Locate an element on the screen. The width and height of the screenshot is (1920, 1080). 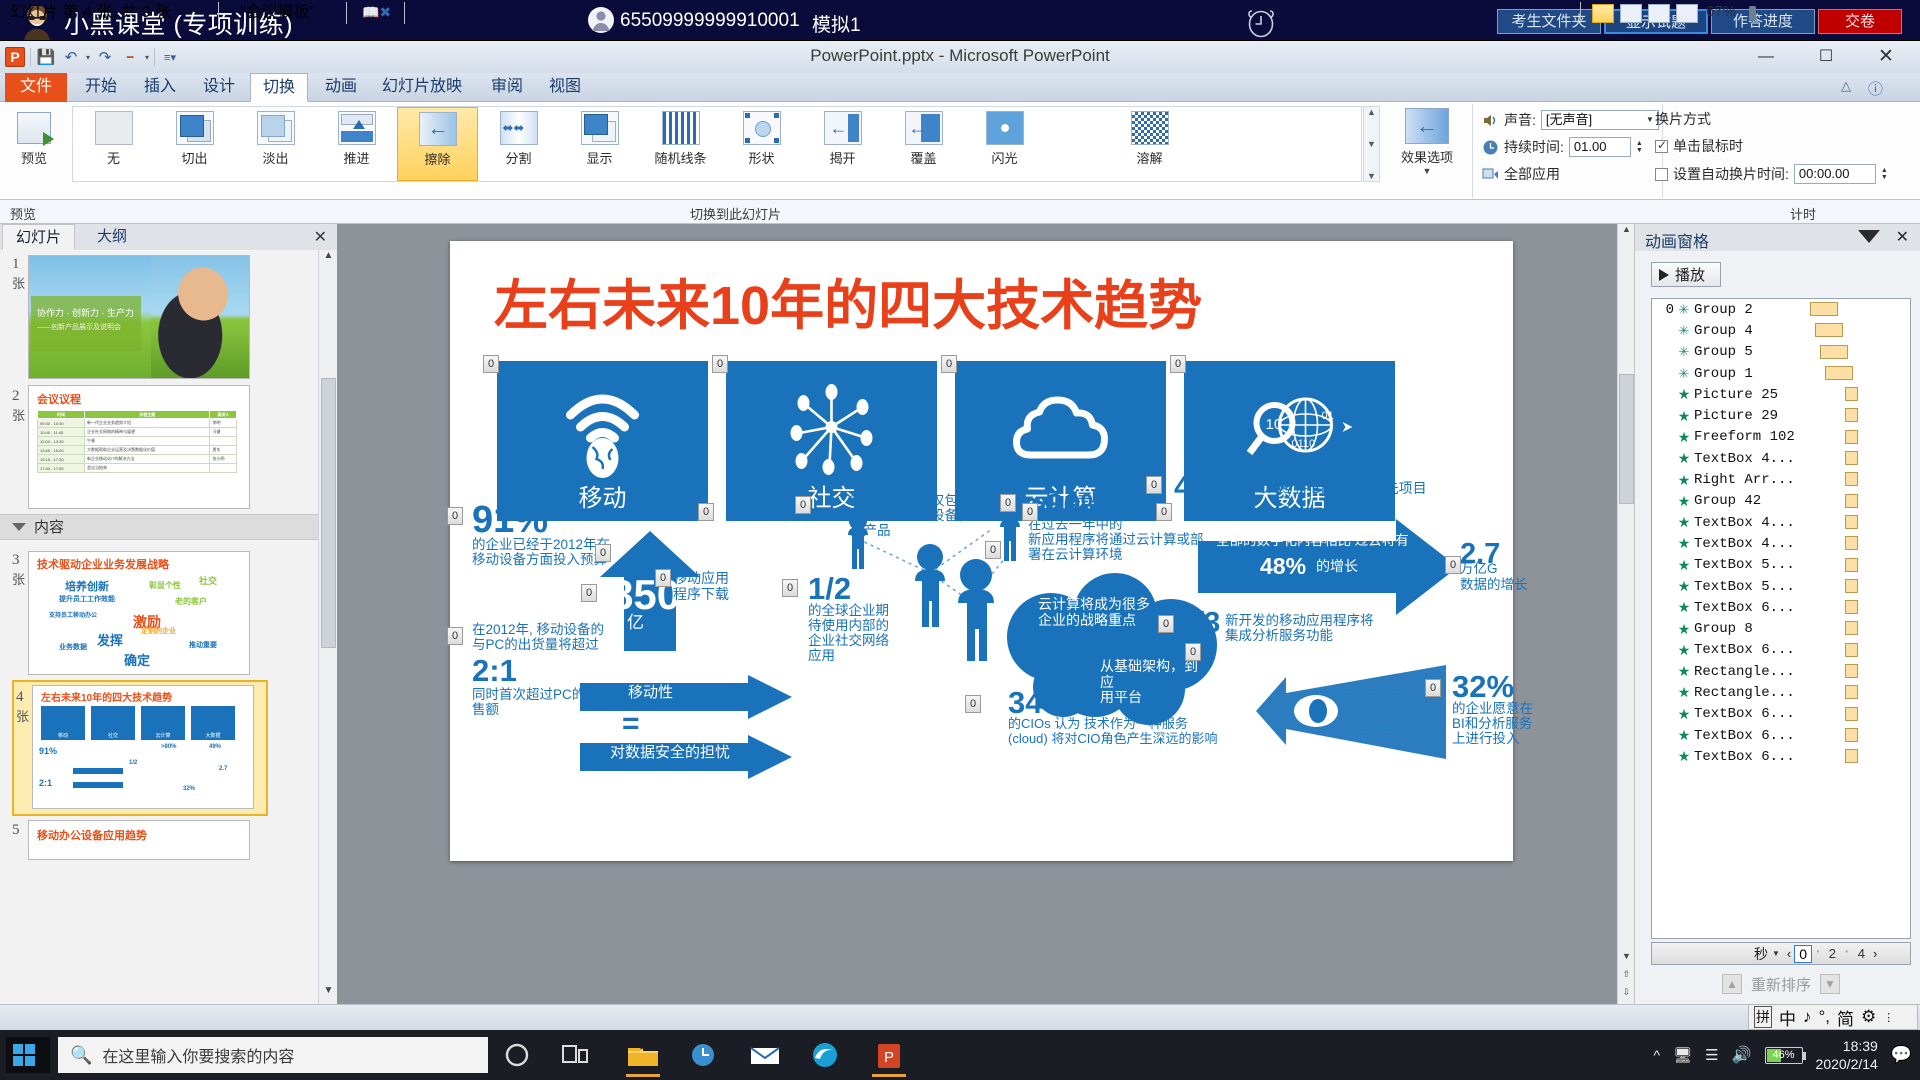
tab-design: 设计 is located at coordinates (219, 87).